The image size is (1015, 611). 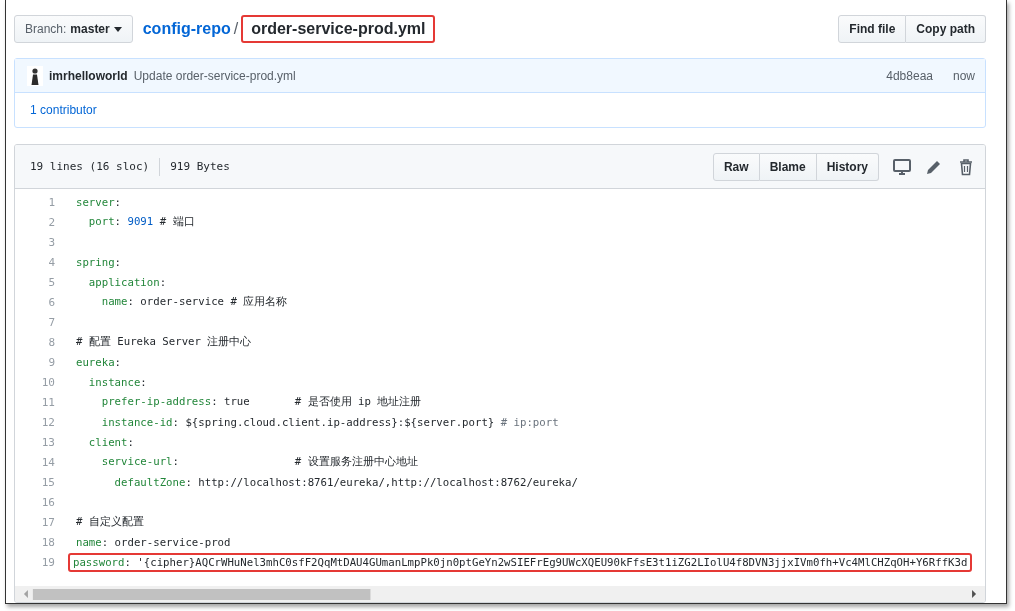 I want to click on trash-icon, so click(x=966, y=166).